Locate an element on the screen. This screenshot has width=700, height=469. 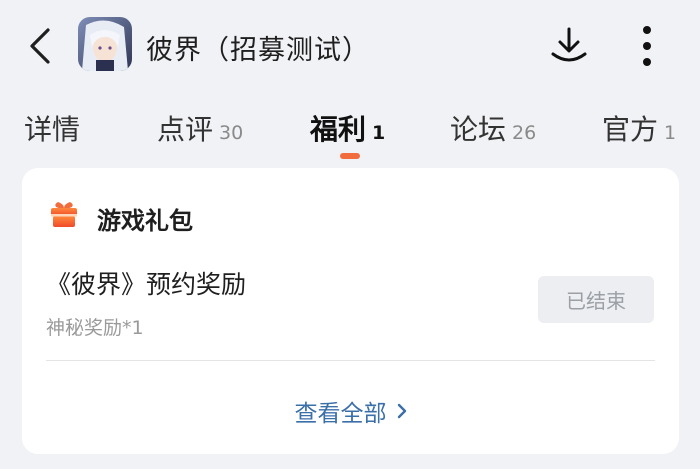
tab-forum: 论坛 26 is located at coordinates (493, 128).